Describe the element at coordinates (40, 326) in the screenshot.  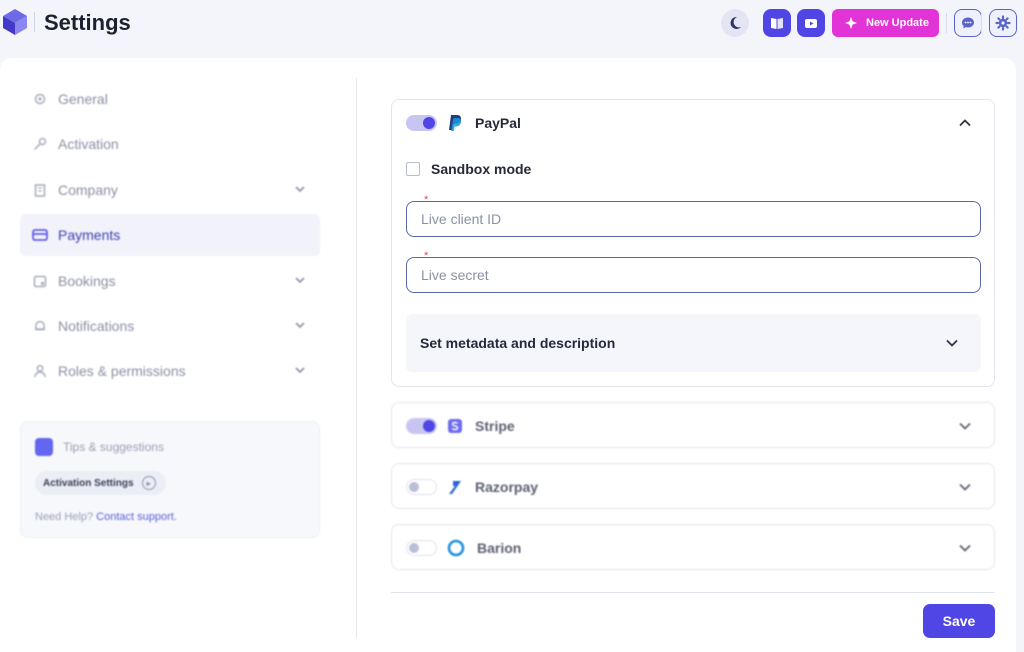
I see `bell-icon` at that location.